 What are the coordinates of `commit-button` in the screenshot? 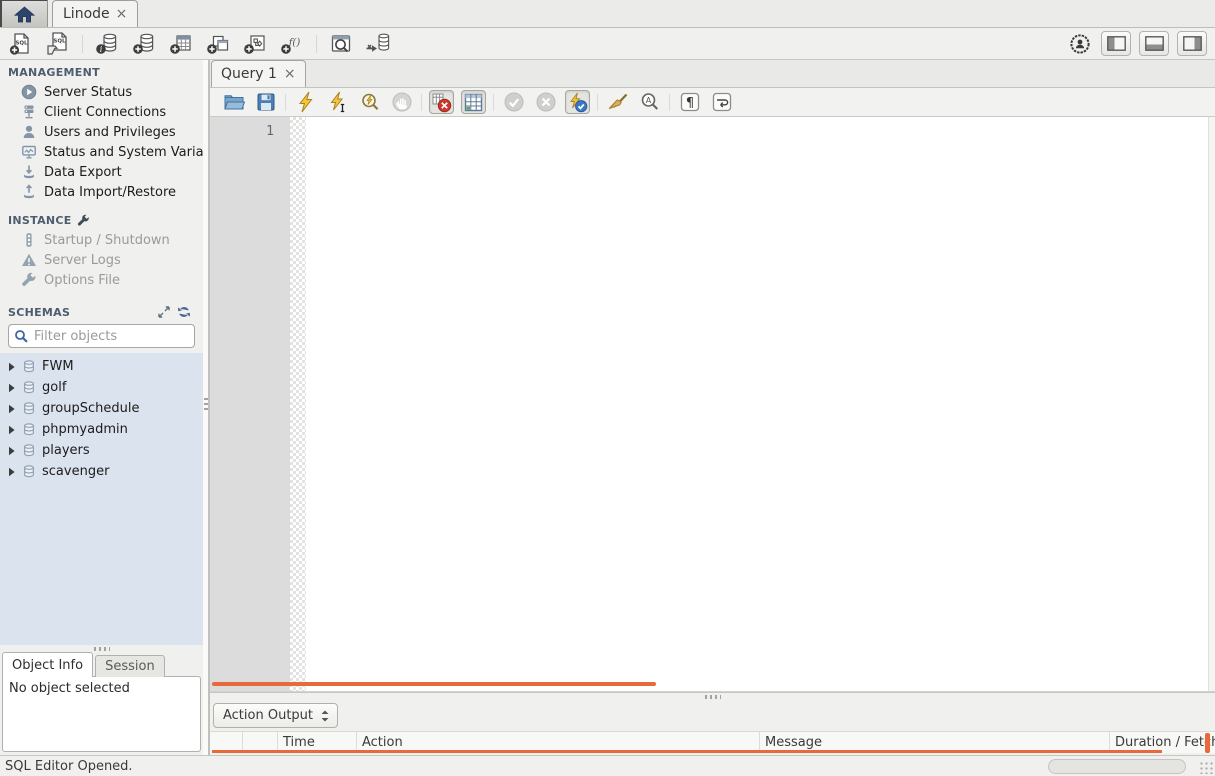 It's located at (513, 102).